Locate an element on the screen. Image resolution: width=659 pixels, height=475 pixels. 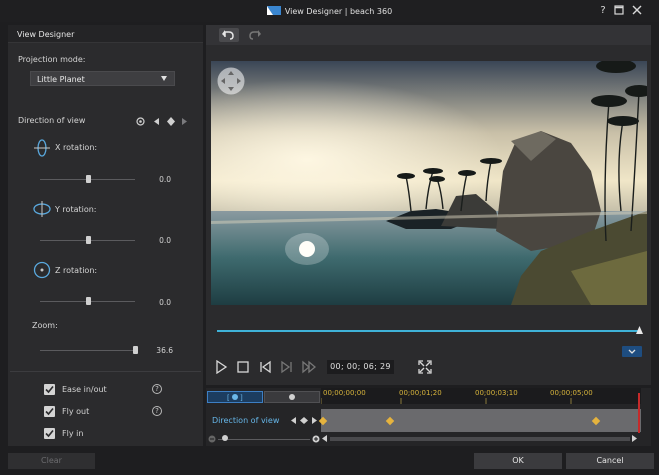
expand-toggle-button is located at coordinates (632, 351).